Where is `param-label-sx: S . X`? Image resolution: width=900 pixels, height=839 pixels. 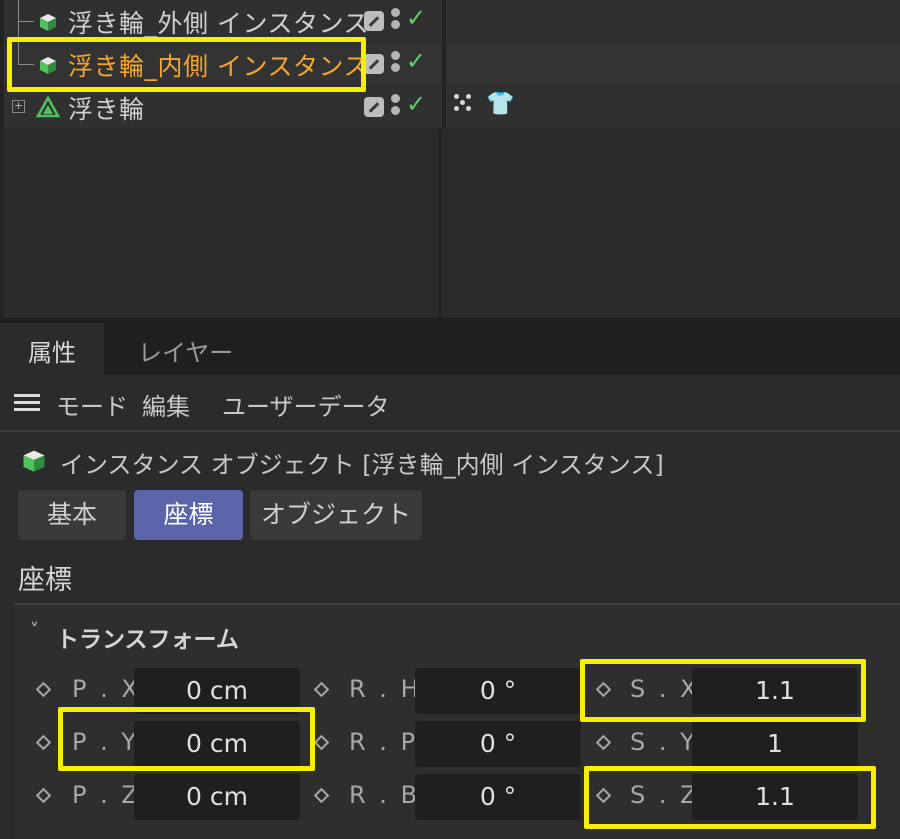 param-label-sx: S . X is located at coordinates (665, 689).